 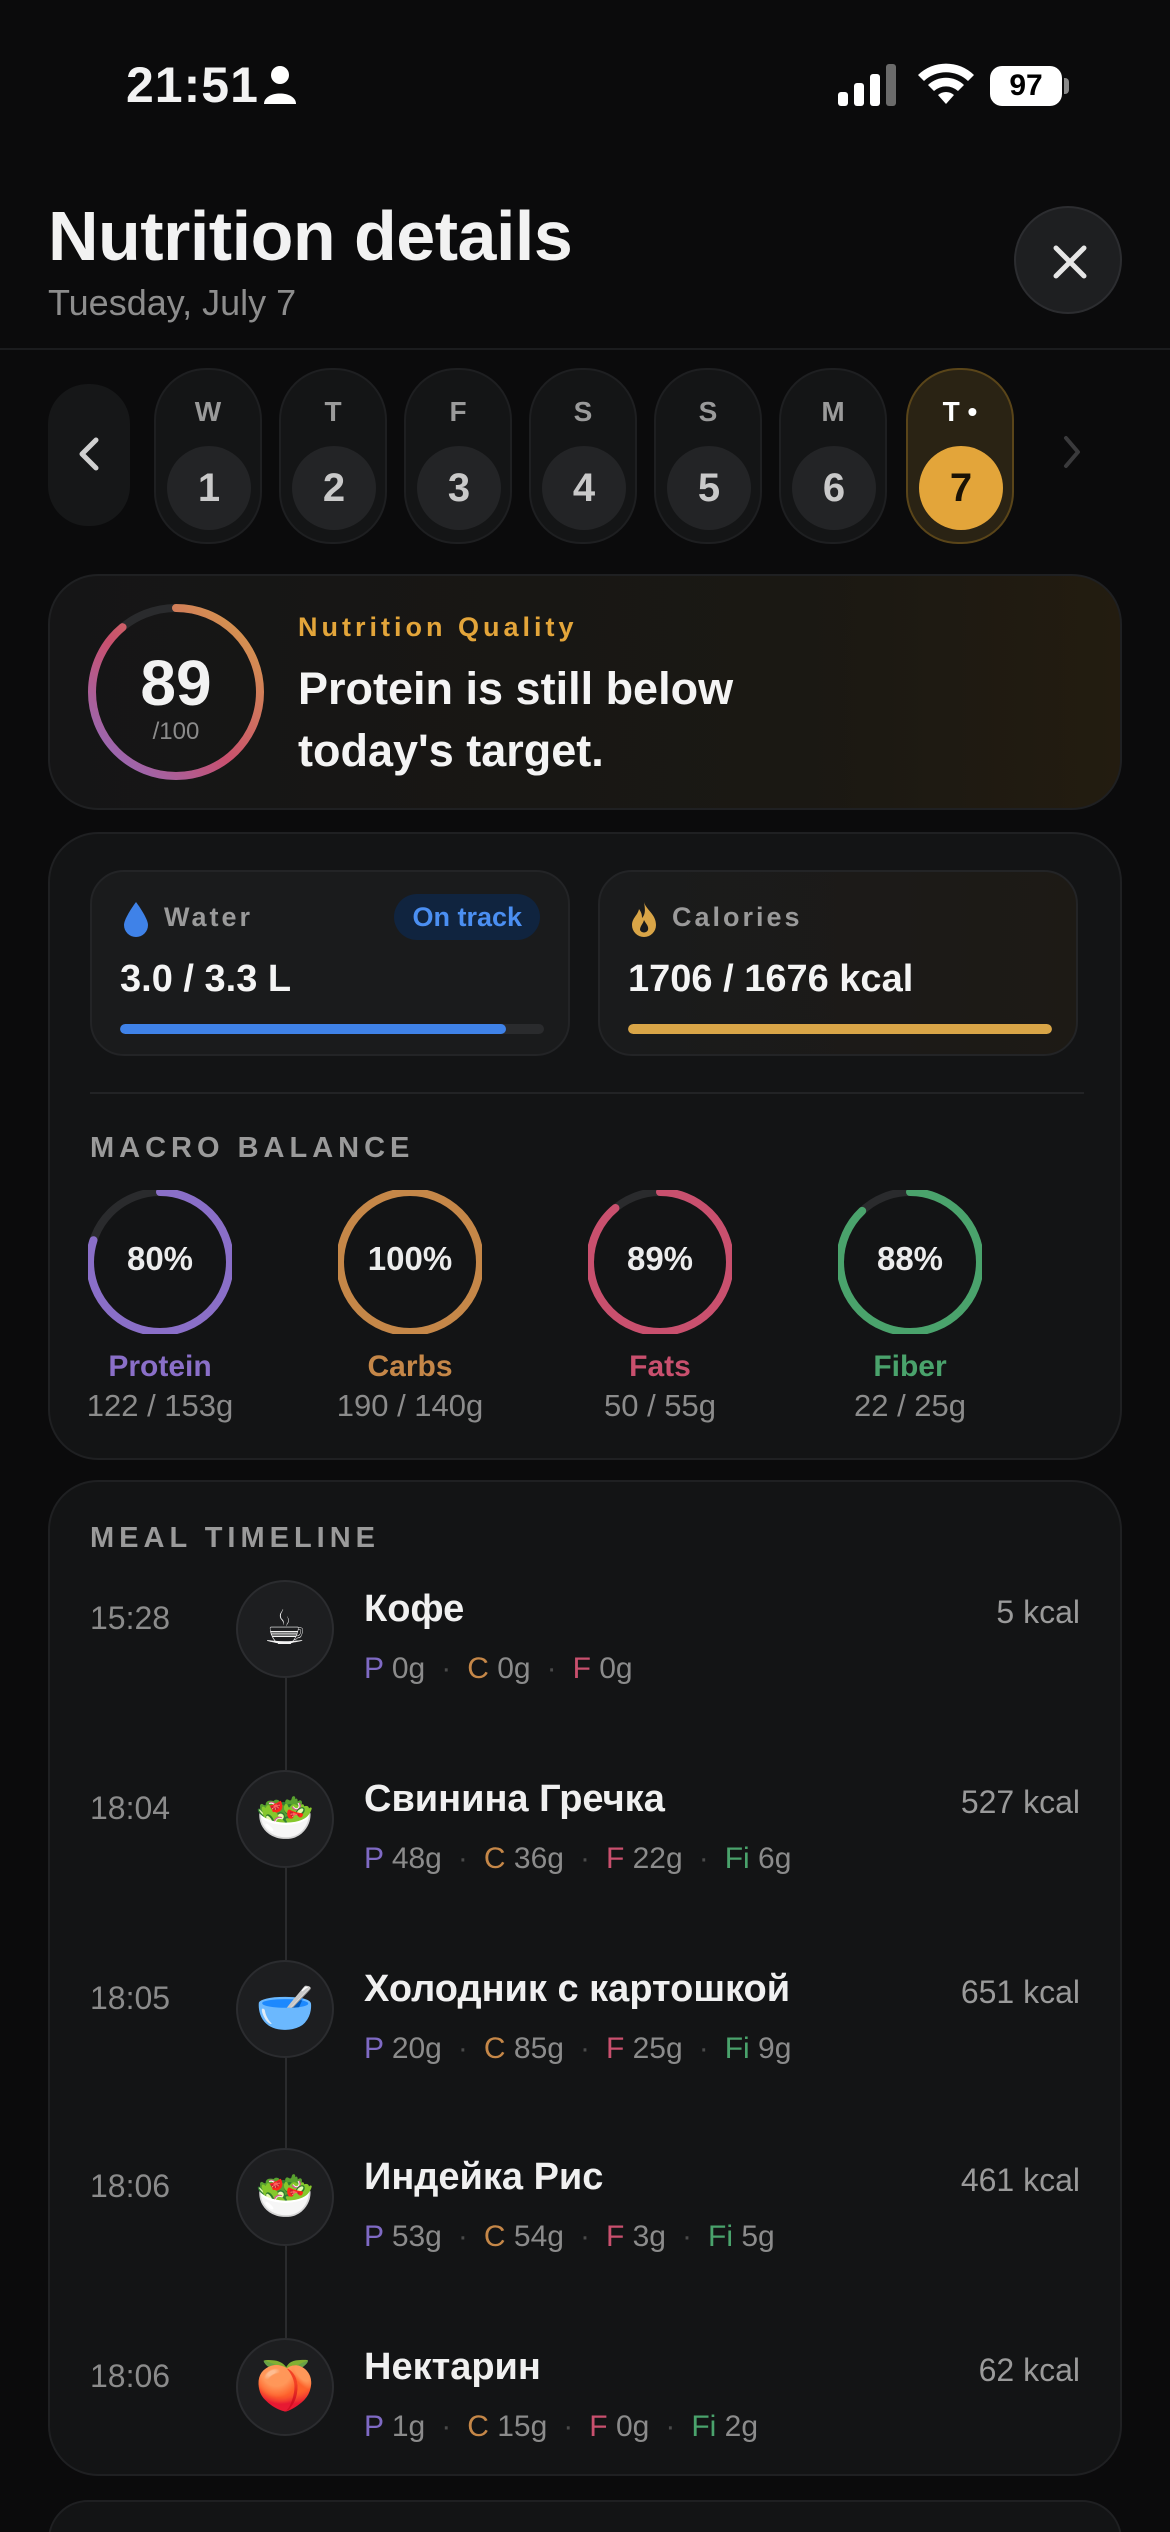 What do you see at coordinates (644, 919) in the screenshot?
I see `flame-icon` at bounding box center [644, 919].